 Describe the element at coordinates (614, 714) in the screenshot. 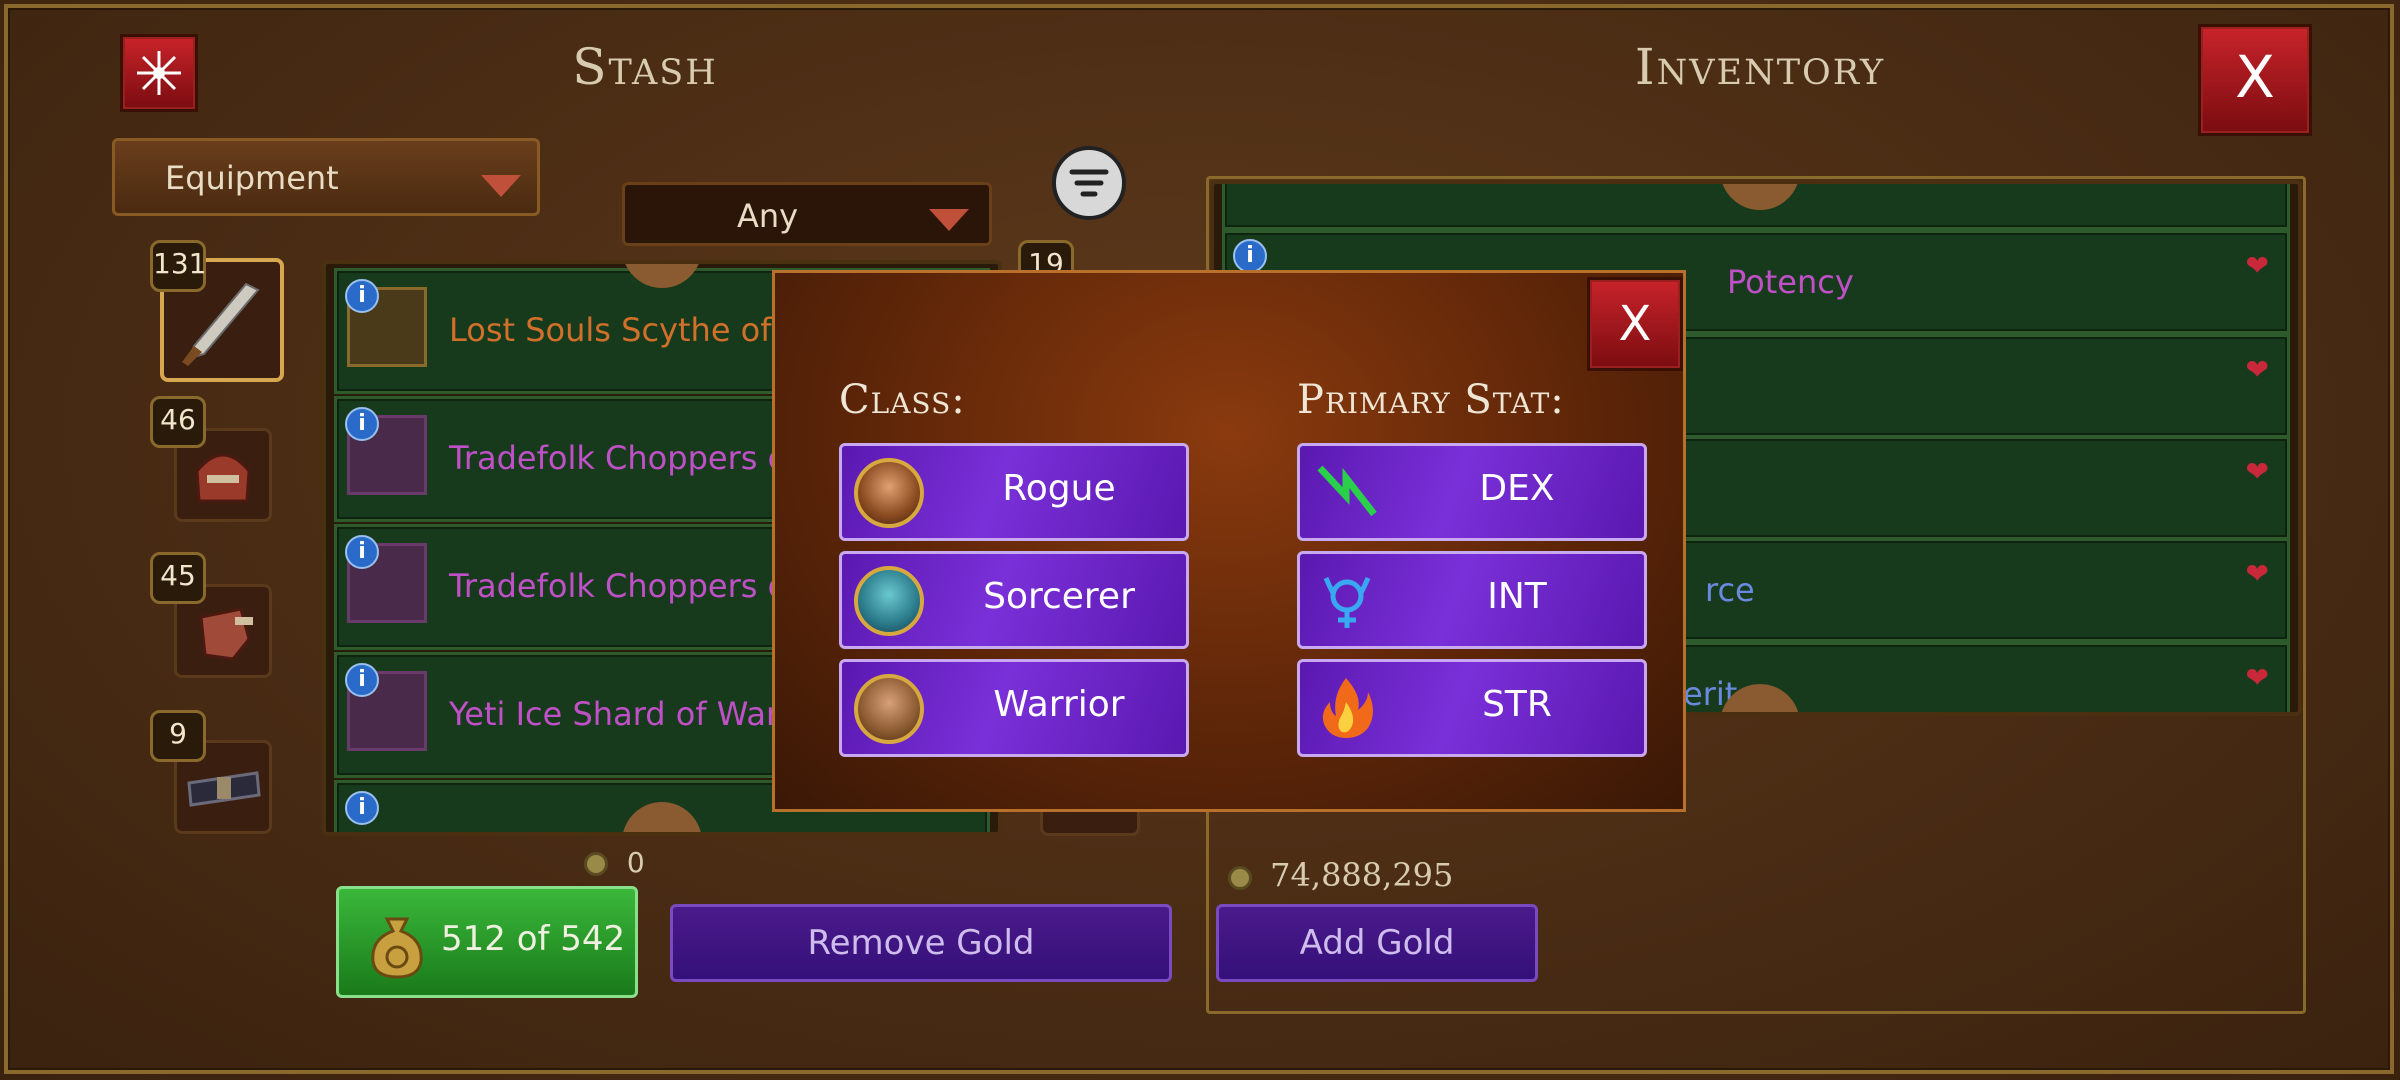

I see `item-name: Yeti Ice Shard of War` at that location.